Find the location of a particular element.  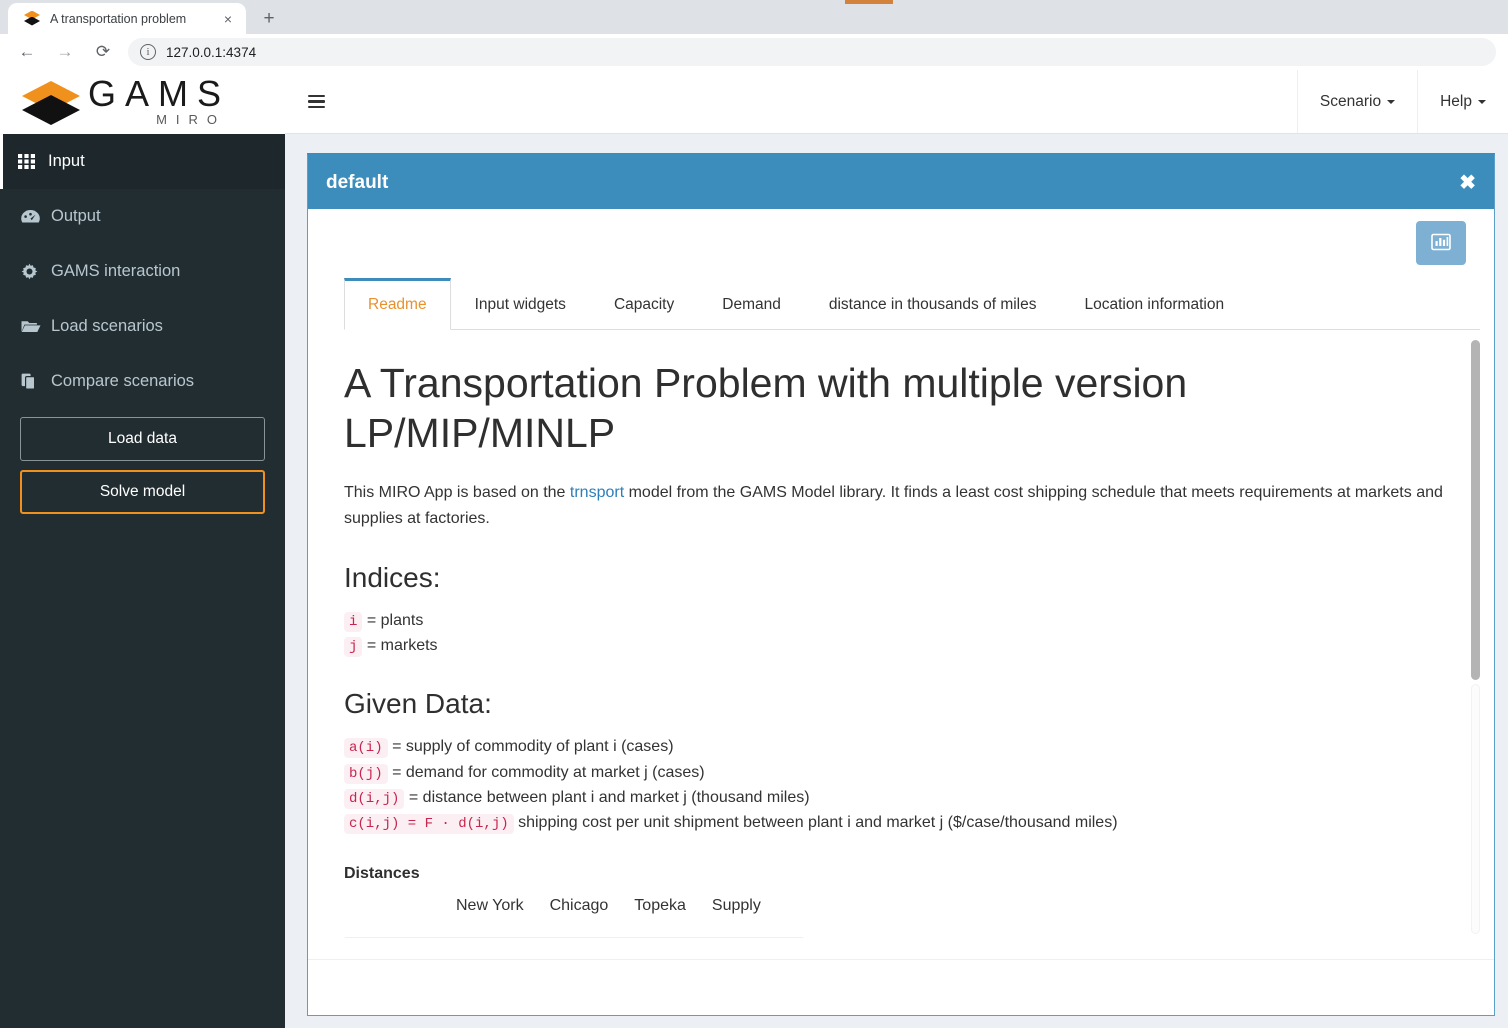

browser-tab-strip: A transportation problem × + is located at coordinates (754, 17).